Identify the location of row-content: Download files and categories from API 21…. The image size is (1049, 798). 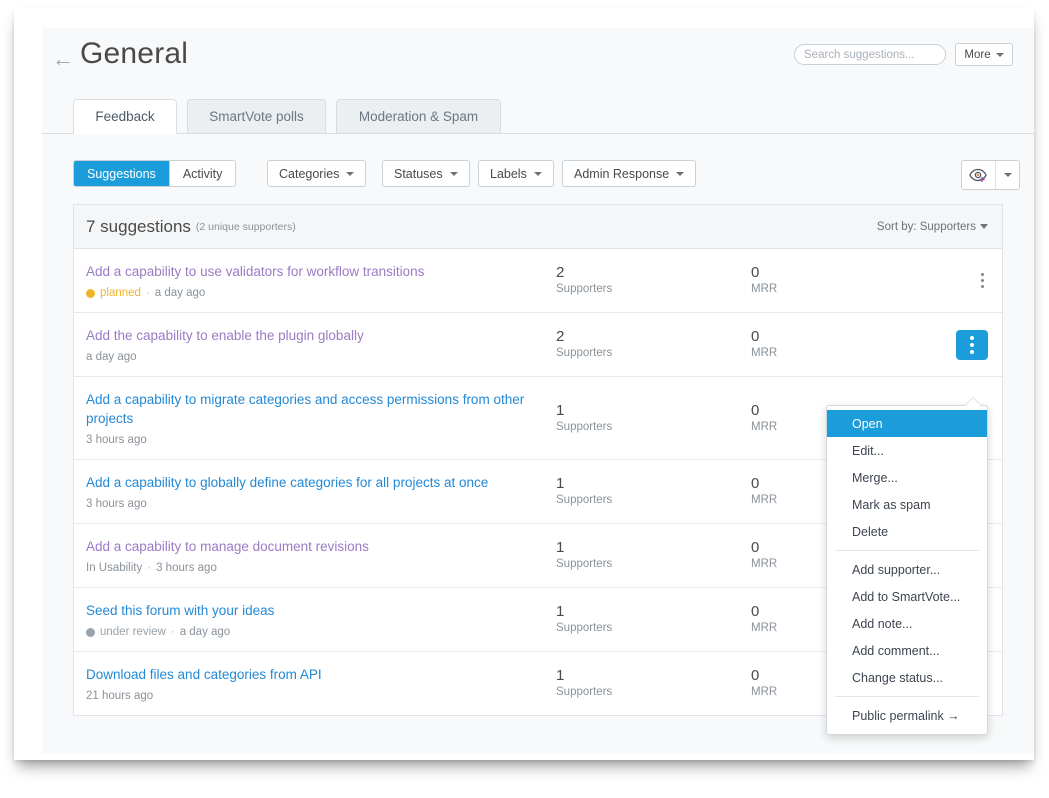
(321, 683).